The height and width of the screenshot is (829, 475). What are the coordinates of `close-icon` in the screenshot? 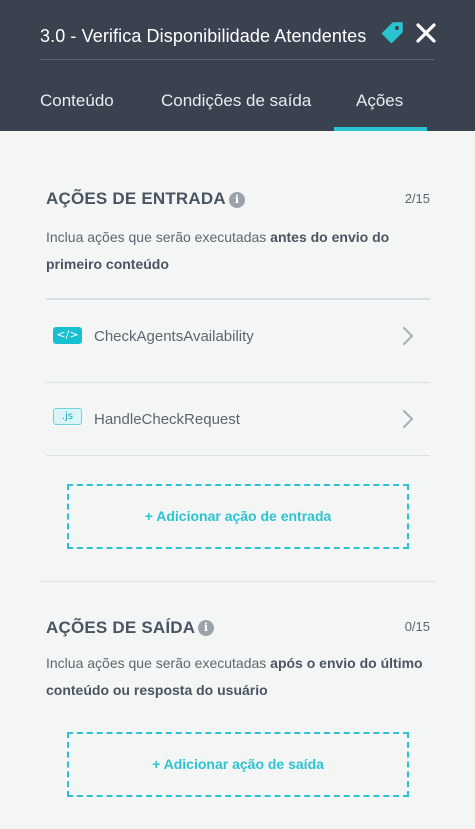 It's located at (426, 33).